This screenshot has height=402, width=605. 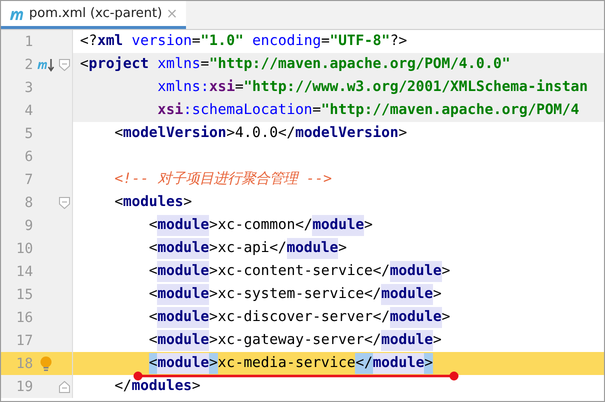 What do you see at coordinates (213, 248) in the screenshot?
I see `code-line: <module>xc-api</module>` at bounding box center [213, 248].